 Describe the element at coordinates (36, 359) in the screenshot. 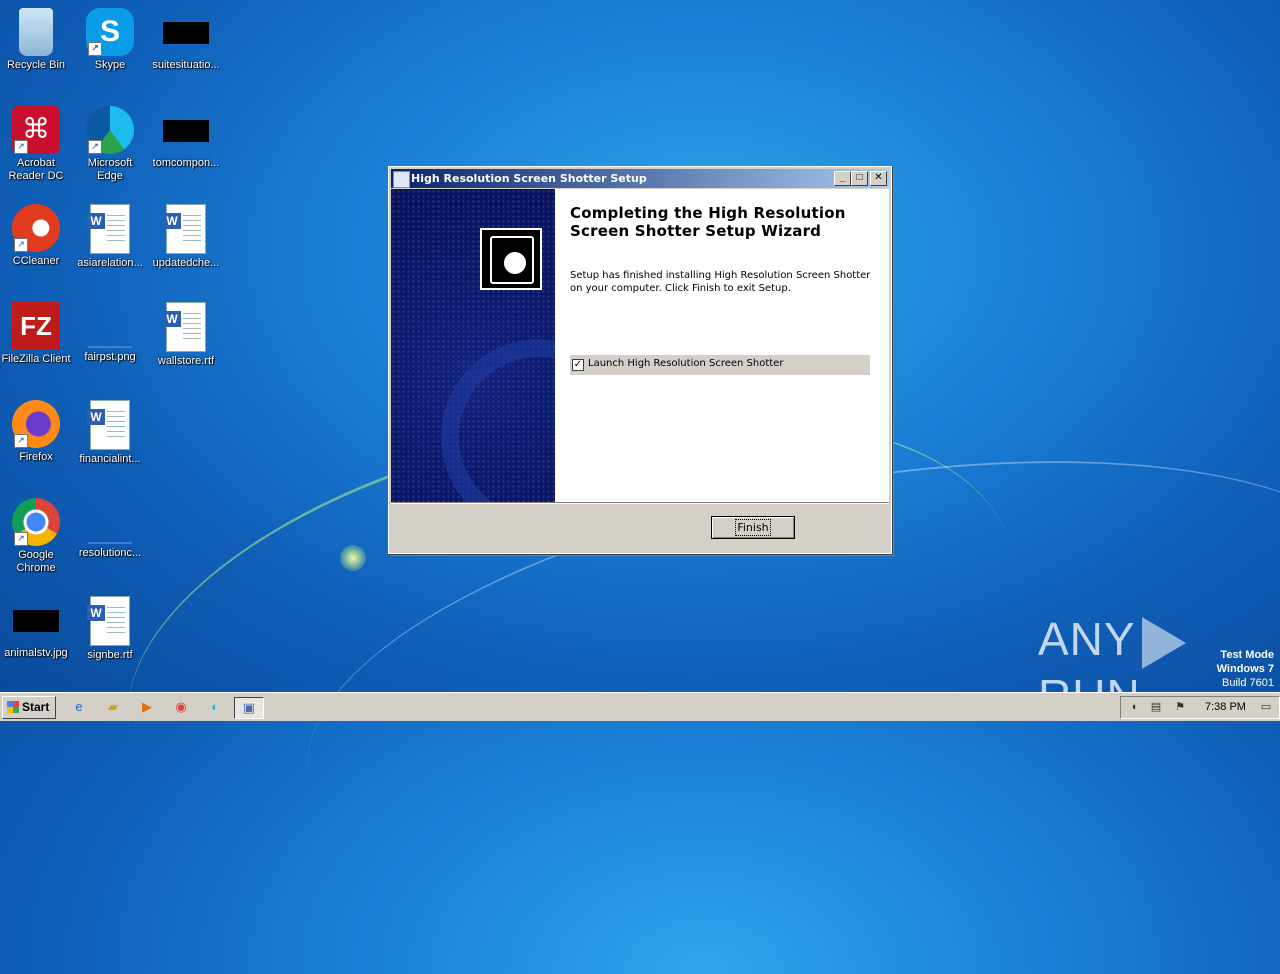

I see `icon-label: FileZilla Client` at that location.